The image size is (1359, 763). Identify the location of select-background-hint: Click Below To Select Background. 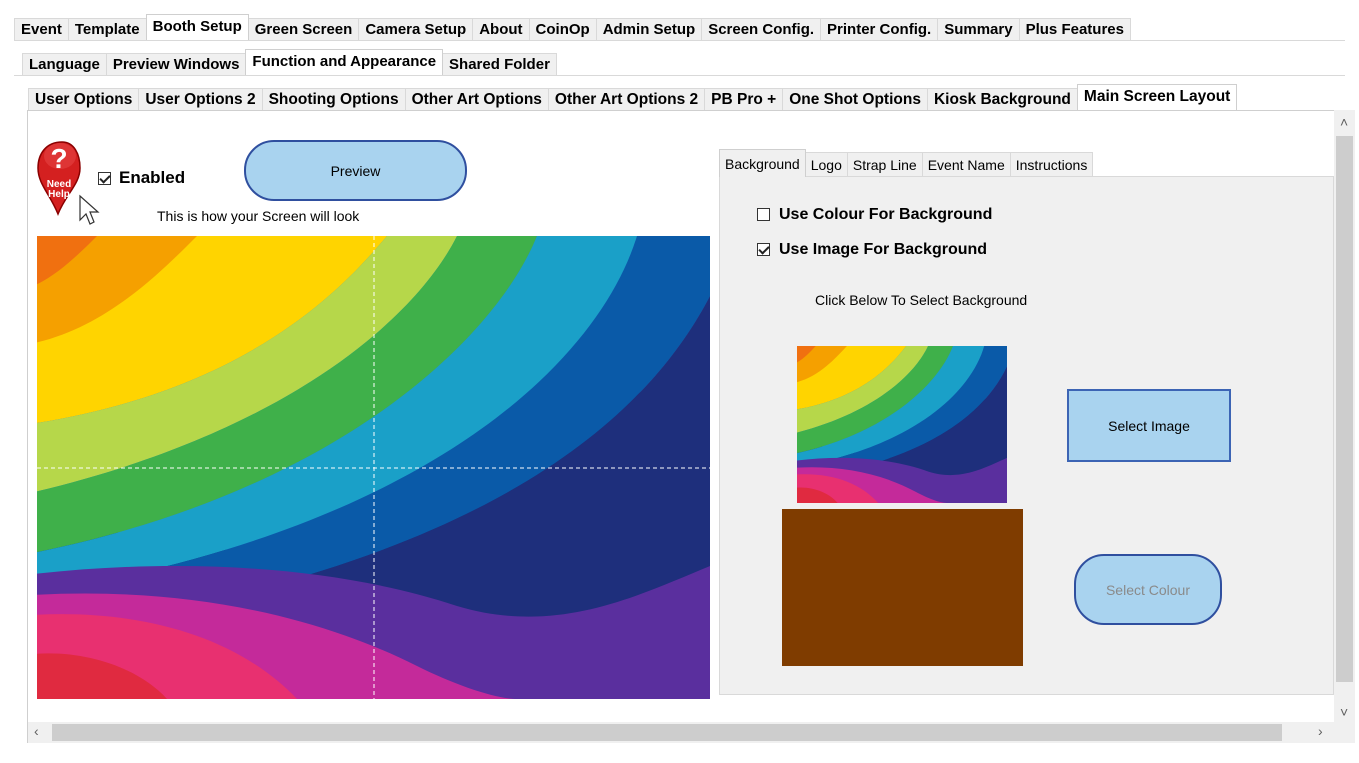
(921, 300).